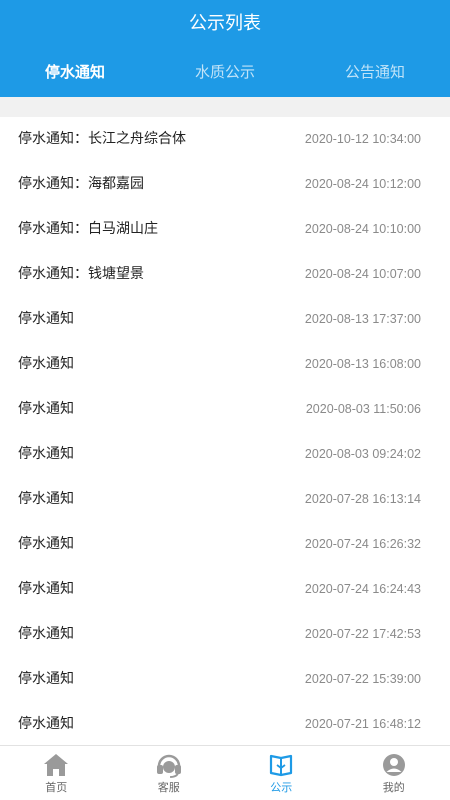 Image resolution: width=450 pixels, height=800 pixels. What do you see at coordinates (56, 787) in the screenshot?
I see `nav-label-home: 首页` at bounding box center [56, 787].